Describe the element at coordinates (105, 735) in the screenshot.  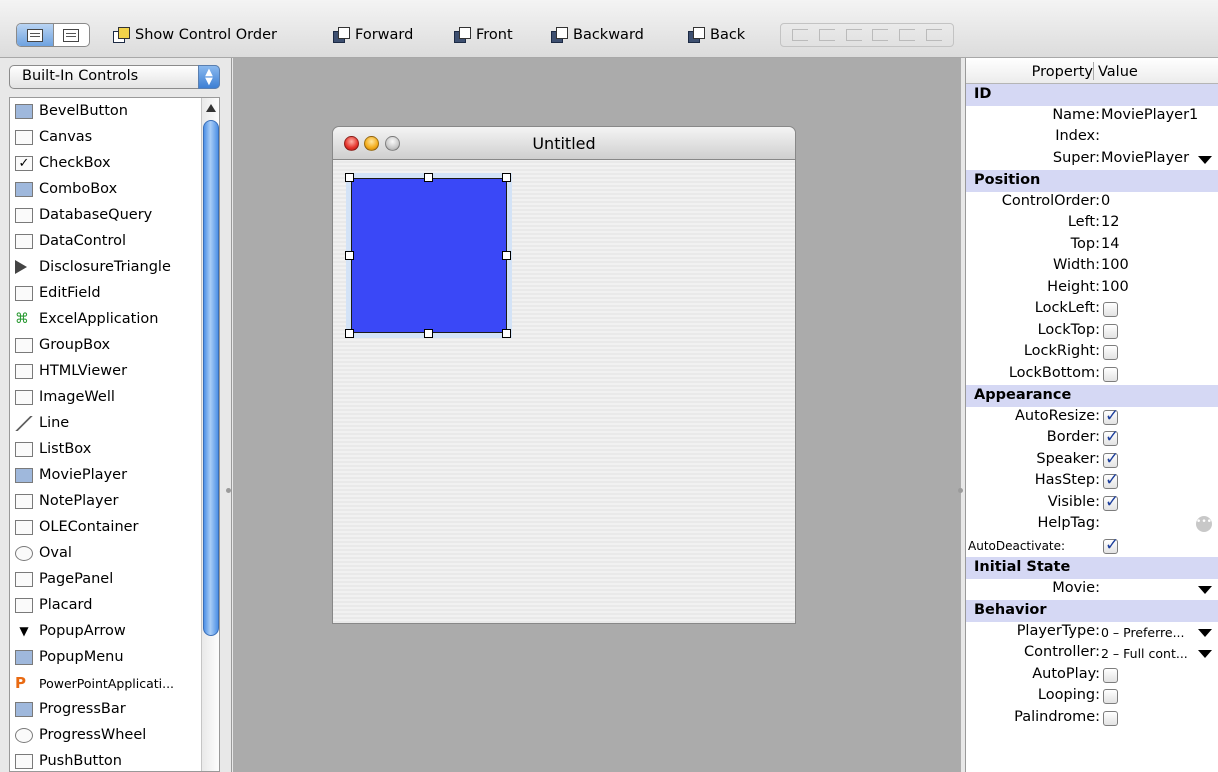
I see `palette-item-progresswheel: ProgressWheel` at that location.